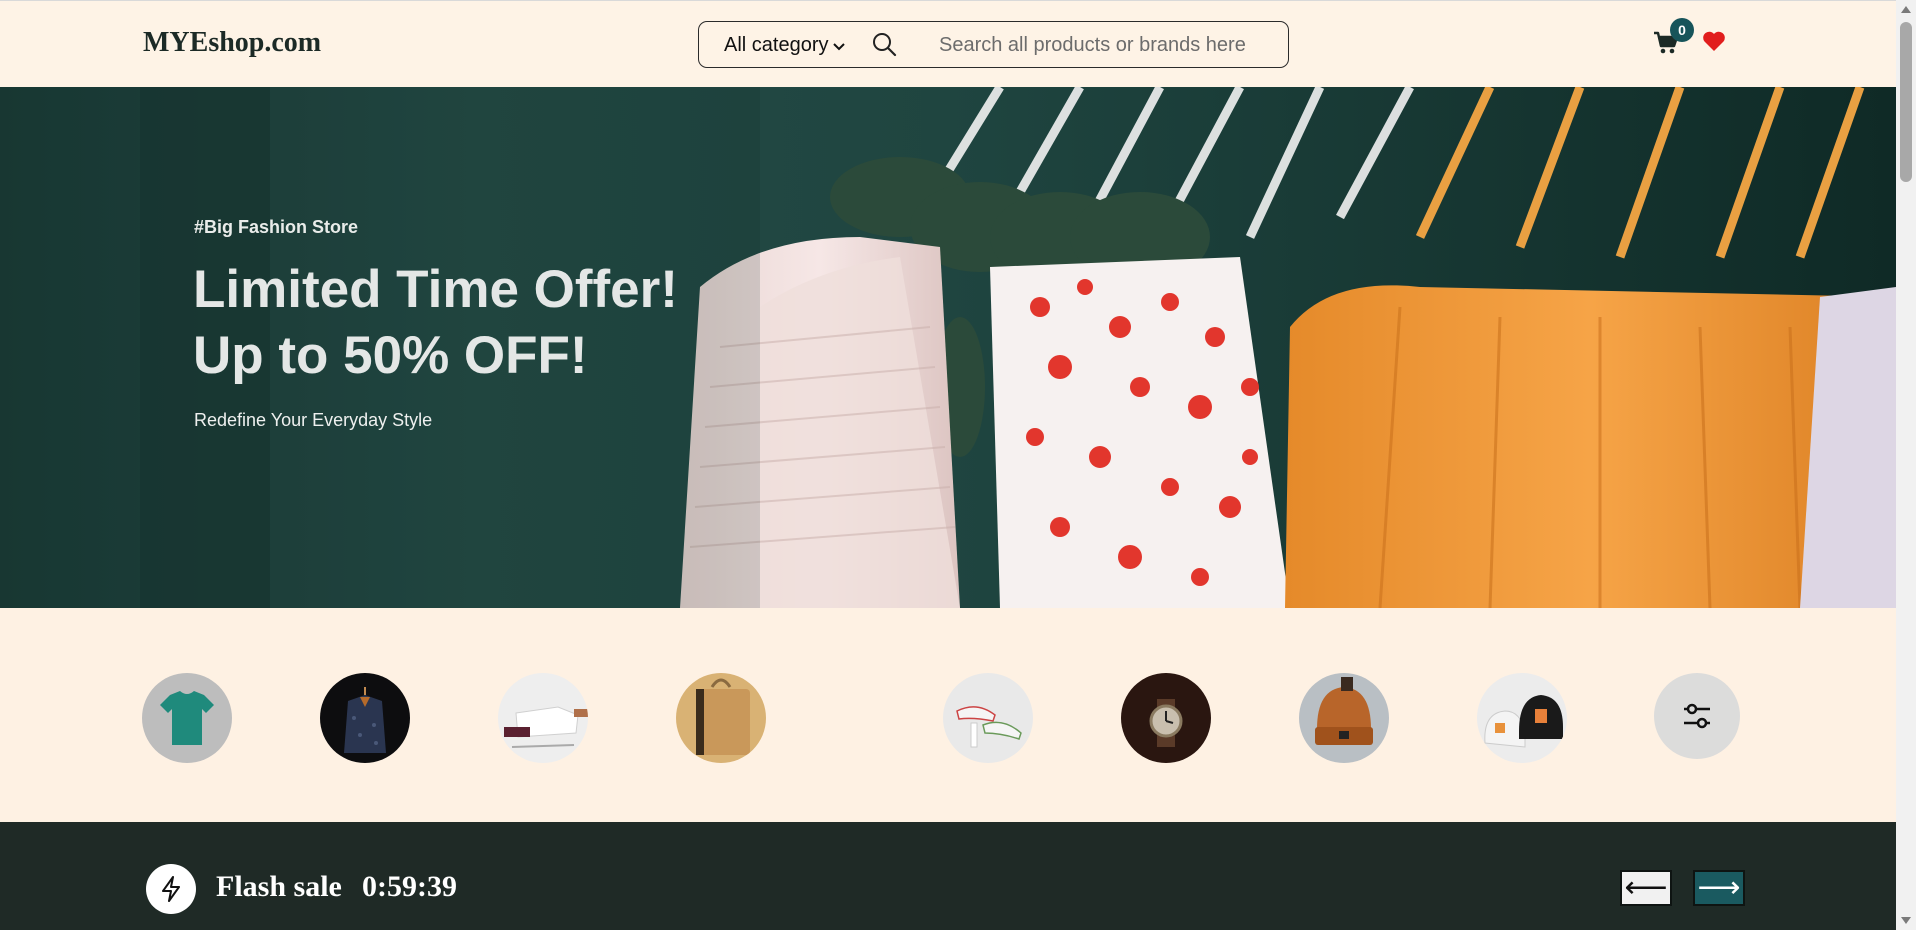  I want to click on search-icon, so click(884, 44).